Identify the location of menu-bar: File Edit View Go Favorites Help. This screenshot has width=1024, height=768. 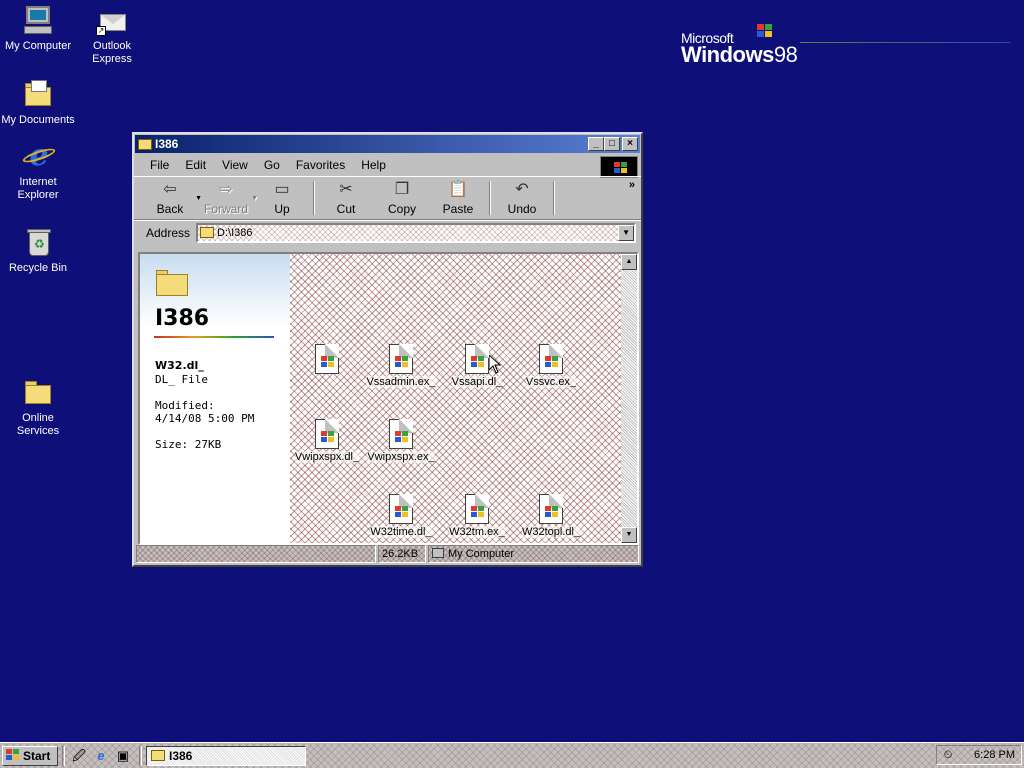
(387, 166).